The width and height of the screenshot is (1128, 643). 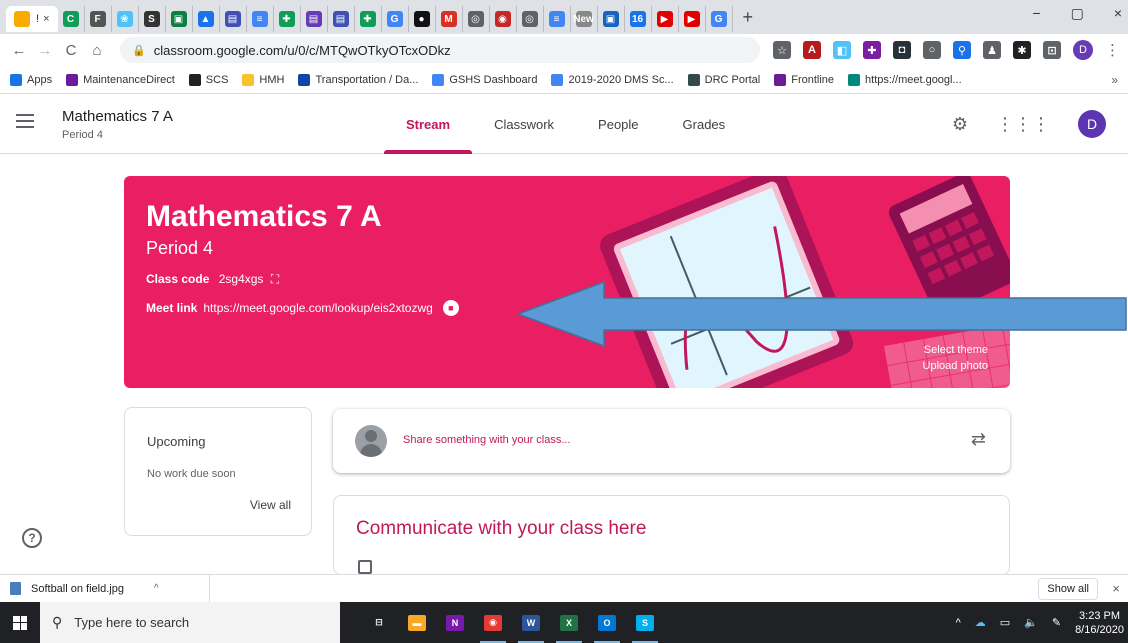 I want to click on fullscreen-code-icon: ⛶, so click(x=275, y=279).